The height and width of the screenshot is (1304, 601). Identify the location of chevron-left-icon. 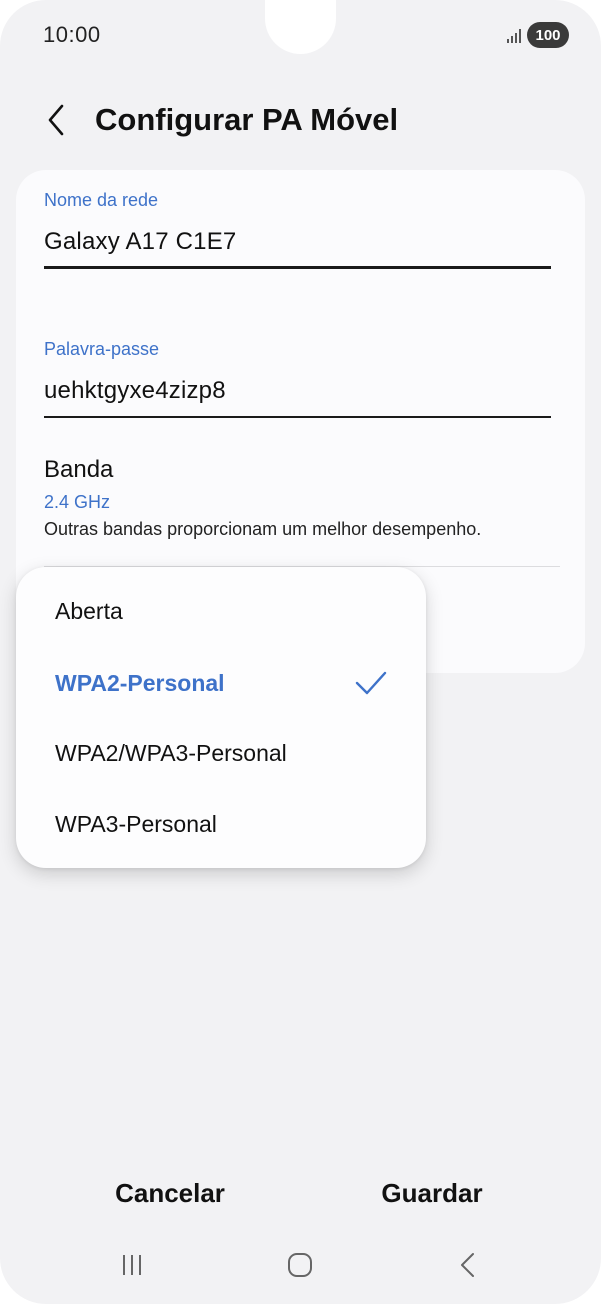
(56, 120).